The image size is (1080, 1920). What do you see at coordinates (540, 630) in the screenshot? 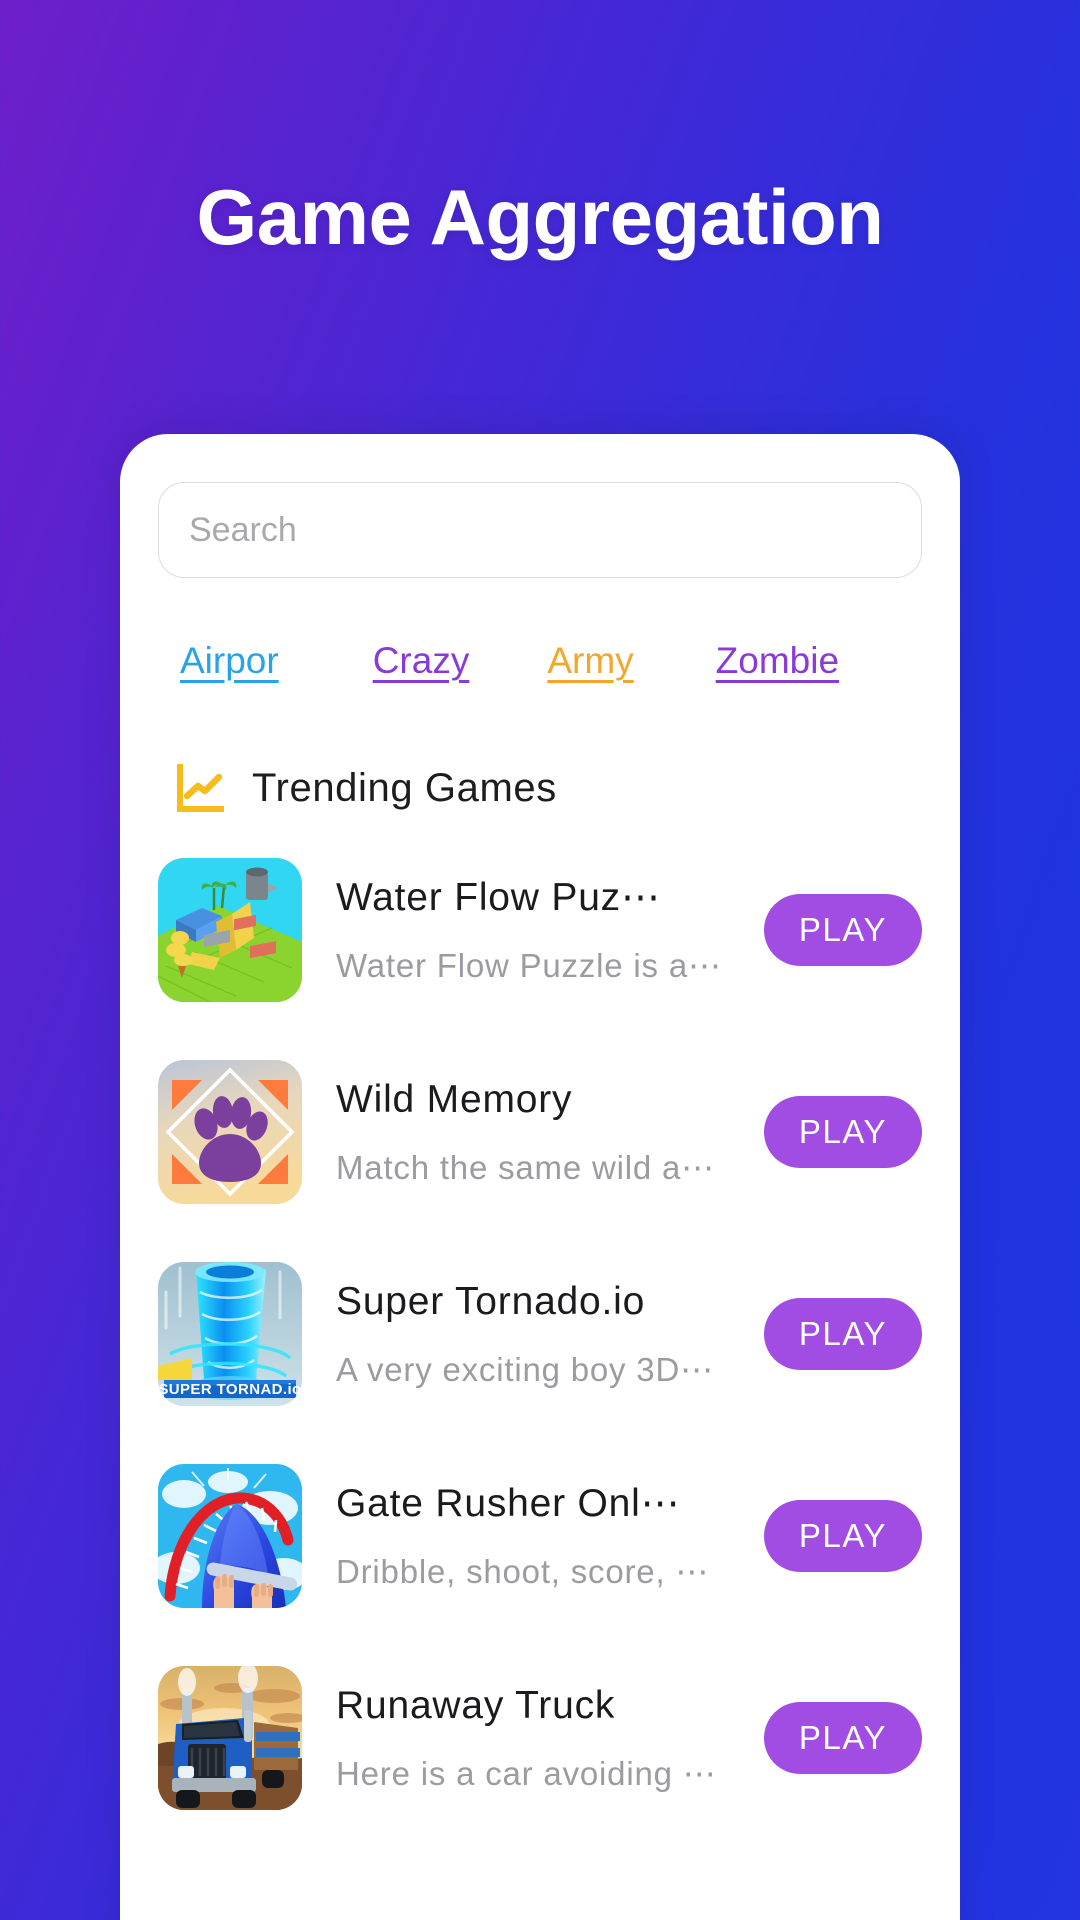
I see `category-links: Airpor Crazy Army Zombie` at bounding box center [540, 630].